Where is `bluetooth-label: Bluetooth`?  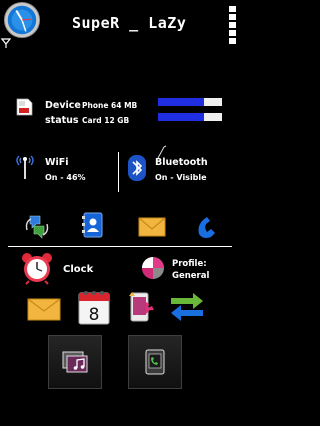 bluetooth-label: Bluetooth is located at coordinates (181, 162).